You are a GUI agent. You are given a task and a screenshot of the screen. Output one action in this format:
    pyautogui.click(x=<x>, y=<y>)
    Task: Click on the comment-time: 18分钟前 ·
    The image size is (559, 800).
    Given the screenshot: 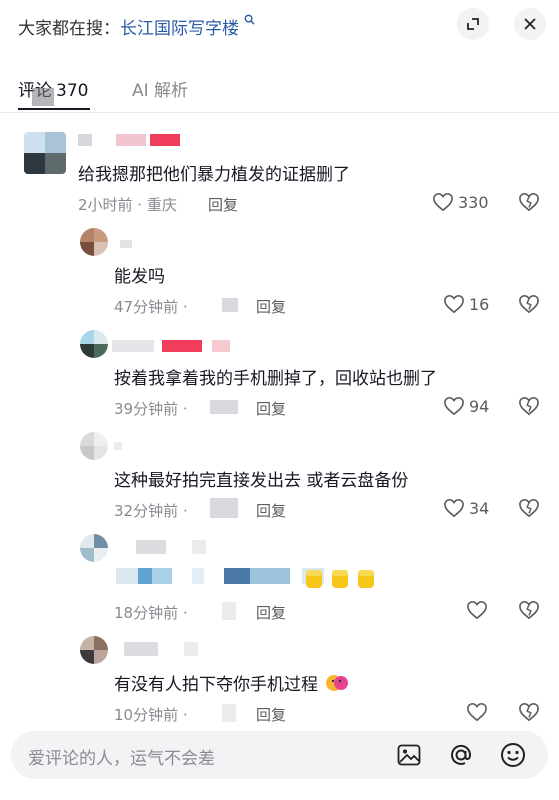 What is the action you would take?
    pyautogui.click(x=151, y=613)
    